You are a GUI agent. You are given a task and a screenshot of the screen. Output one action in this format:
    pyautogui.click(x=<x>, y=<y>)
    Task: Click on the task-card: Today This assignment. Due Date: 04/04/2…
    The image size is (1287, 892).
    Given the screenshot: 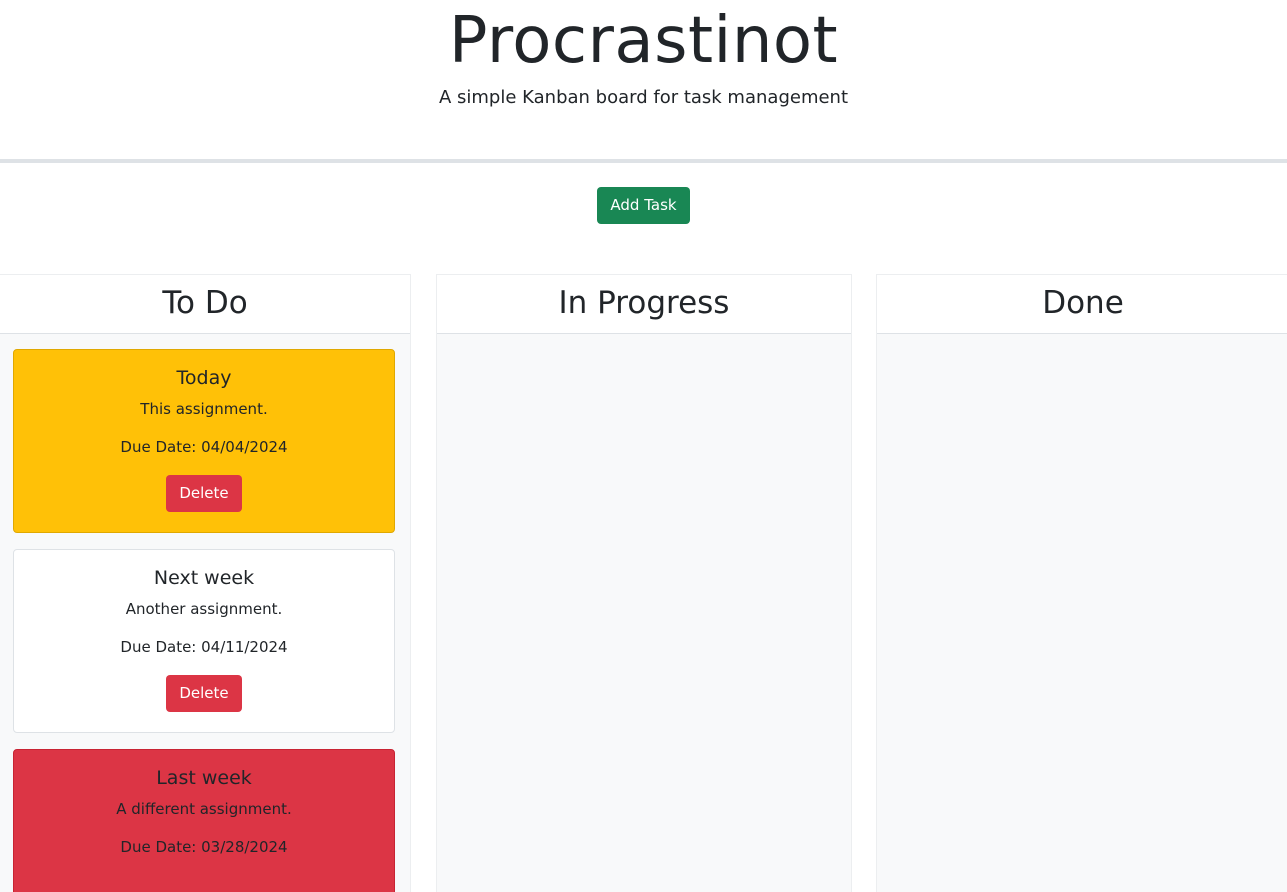 What is the action you would take?
    pyautogui.click(x=204, y=441)
    